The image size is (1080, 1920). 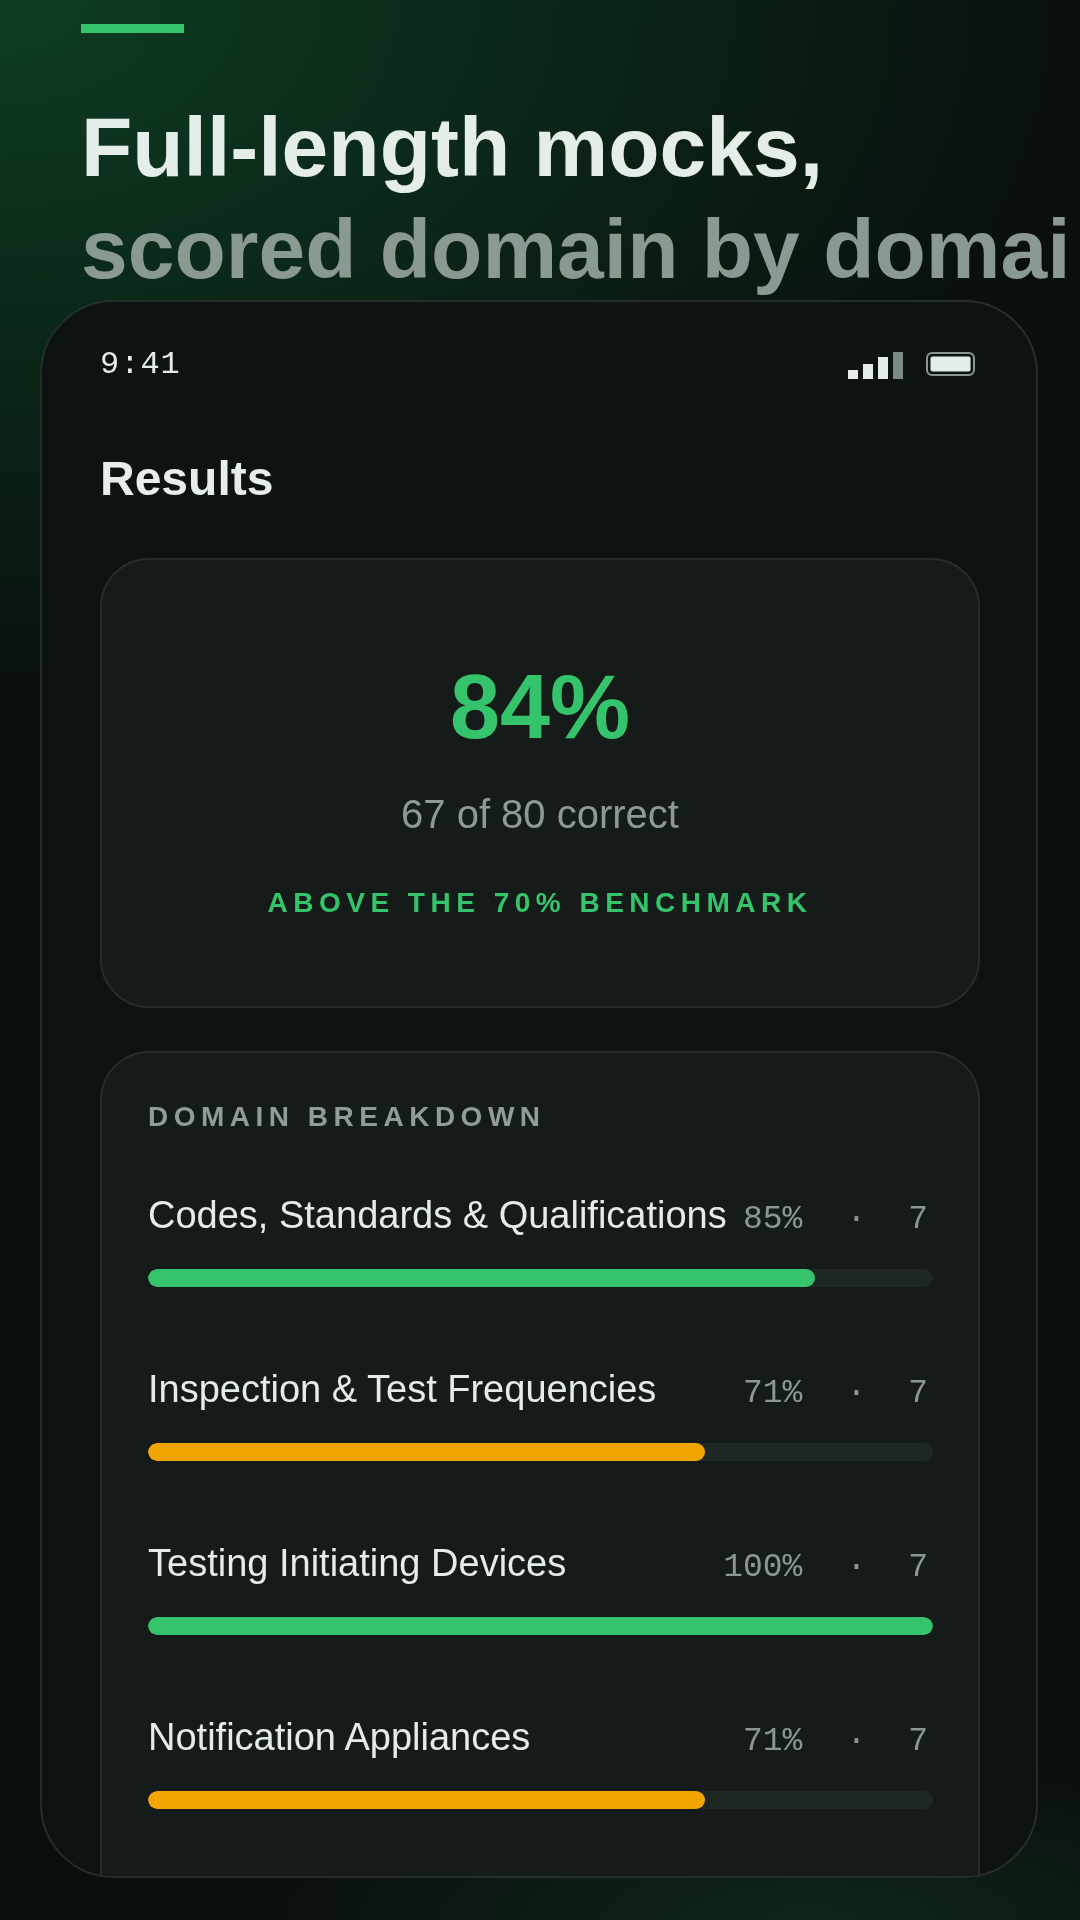 I want to click on domain-name: Testing Initiating Devices, so click(x=357, y=1563).